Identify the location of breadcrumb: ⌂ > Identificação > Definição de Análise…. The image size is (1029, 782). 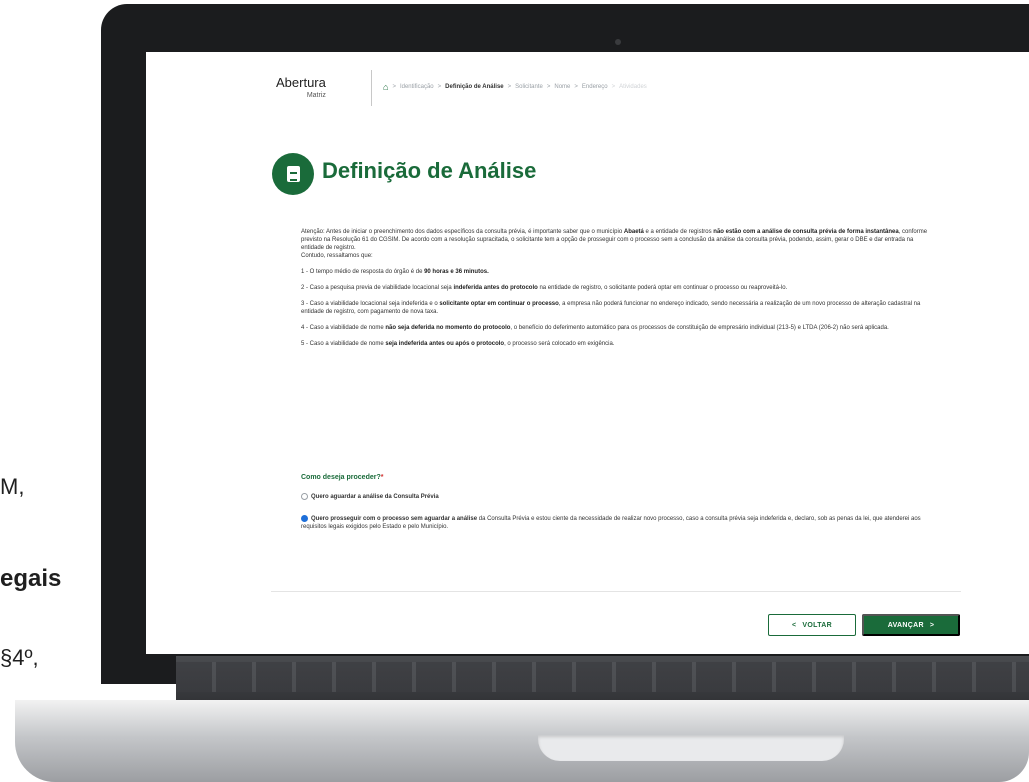
(515, 87).